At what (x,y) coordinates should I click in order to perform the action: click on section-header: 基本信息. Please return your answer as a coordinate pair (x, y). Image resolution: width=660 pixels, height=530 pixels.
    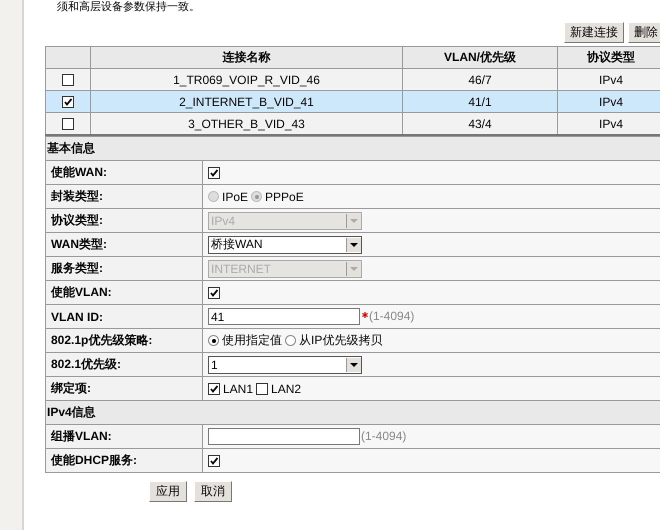
    Looking at the image, I should click on (353, 148).